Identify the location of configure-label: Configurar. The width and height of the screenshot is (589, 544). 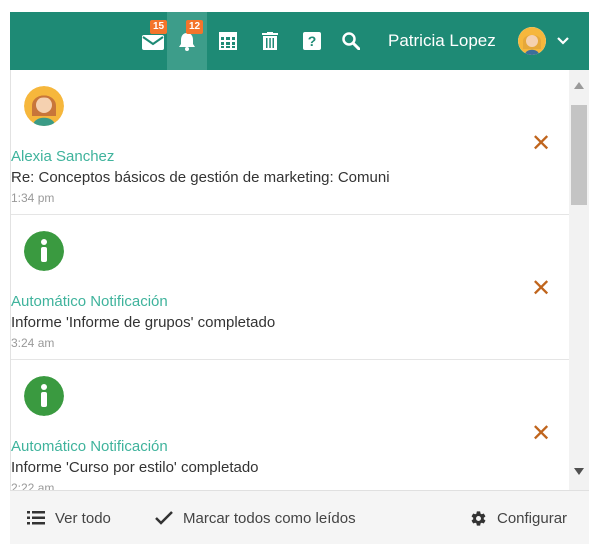
(532, 518).